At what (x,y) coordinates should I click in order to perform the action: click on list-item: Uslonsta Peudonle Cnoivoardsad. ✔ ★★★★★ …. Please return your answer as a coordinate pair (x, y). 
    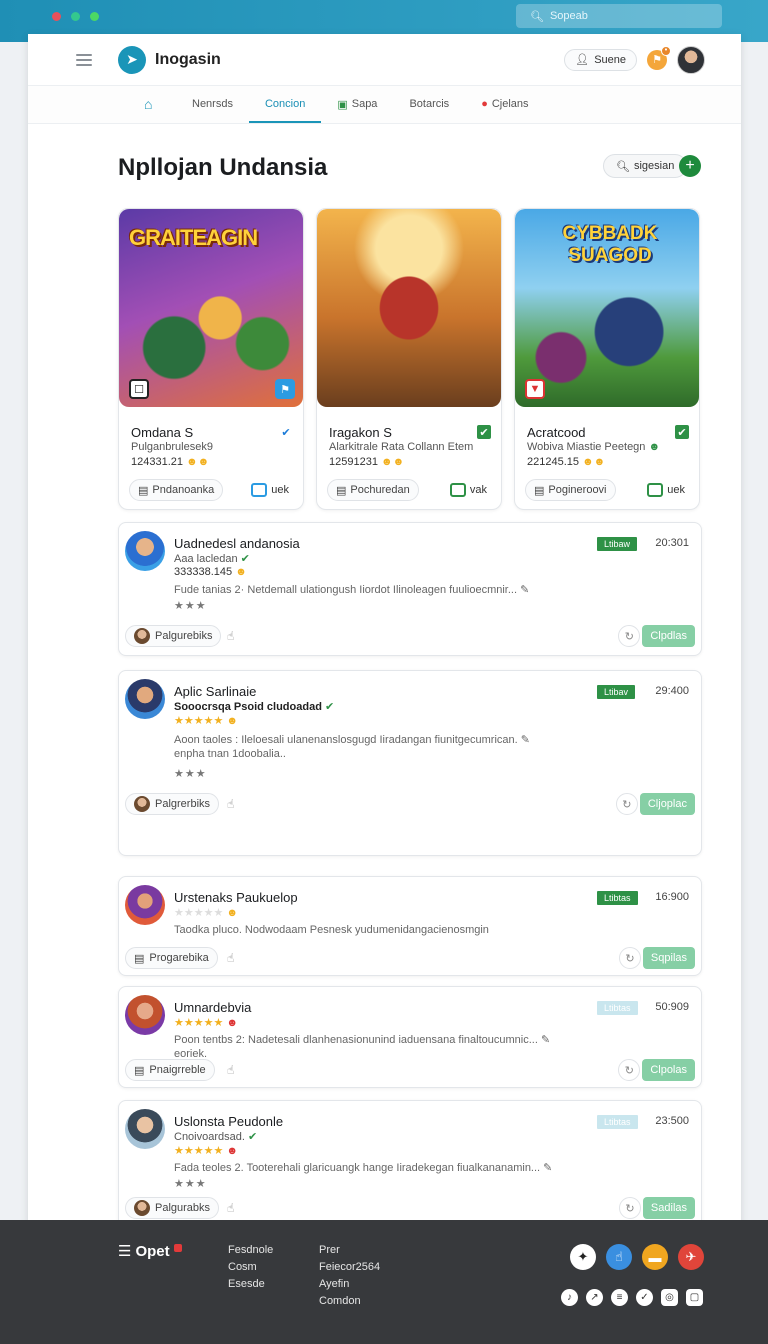
    Looking at the image, I should click on (410, 1164).